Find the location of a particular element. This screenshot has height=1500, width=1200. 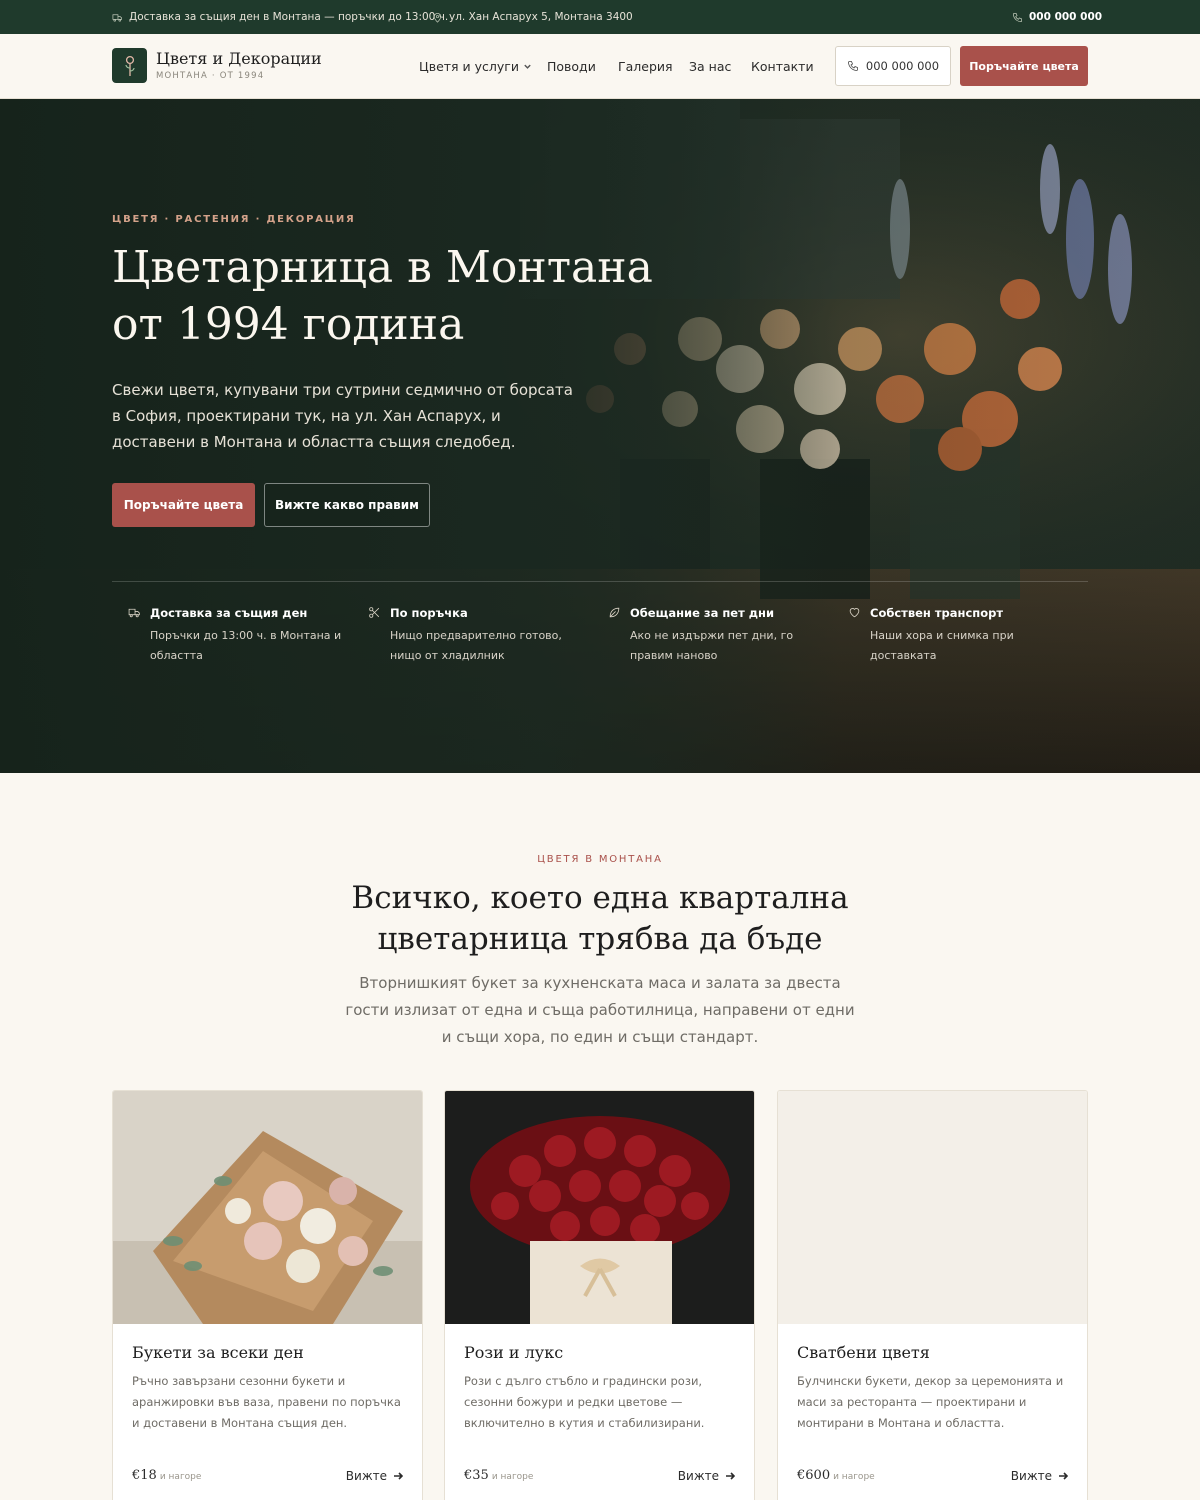

phone-button: 000 000 000 is located at coordinates (893, 66).